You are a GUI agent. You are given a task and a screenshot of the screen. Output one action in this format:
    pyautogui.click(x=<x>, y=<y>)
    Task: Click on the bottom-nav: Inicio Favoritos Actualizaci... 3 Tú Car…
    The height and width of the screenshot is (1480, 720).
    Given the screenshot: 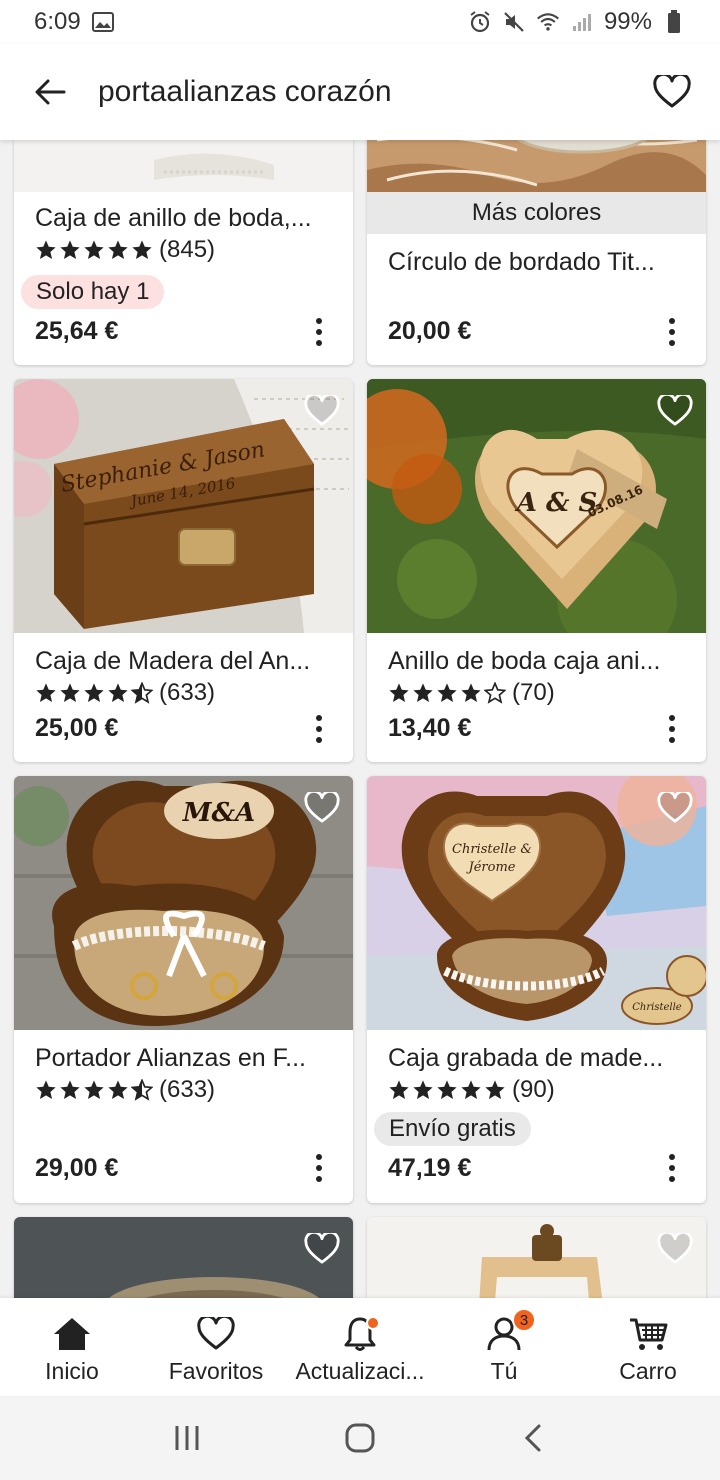 What is the action you would take?
    pyautogui.click(x=360, y=1347)
    